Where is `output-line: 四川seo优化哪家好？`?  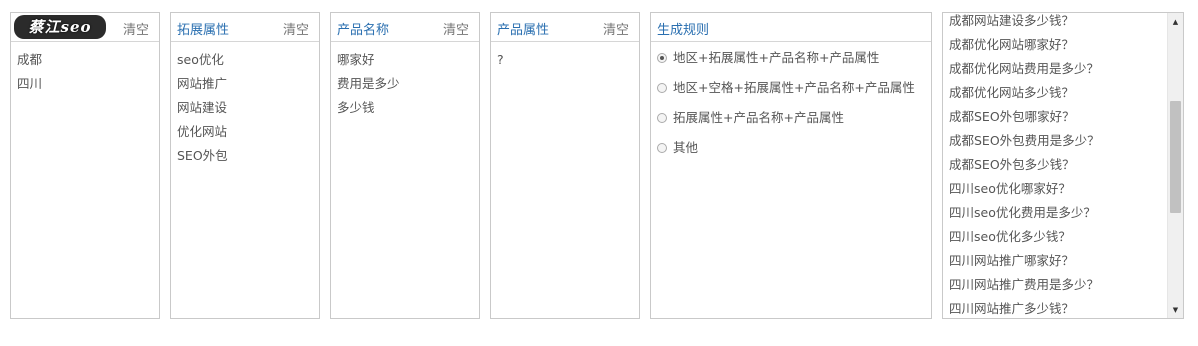 output-line: 四川seo优化哪家好？ is located at coordinates (1010, 188).